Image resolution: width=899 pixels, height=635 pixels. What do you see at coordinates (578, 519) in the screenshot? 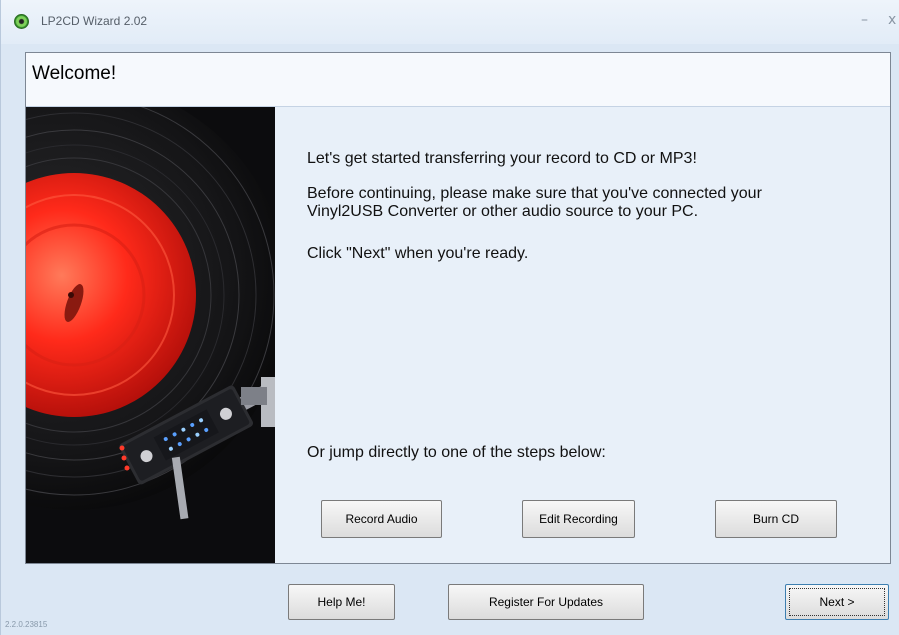
I see `edit-recording-button: Edit Recording` at bounding box center [578, 519].